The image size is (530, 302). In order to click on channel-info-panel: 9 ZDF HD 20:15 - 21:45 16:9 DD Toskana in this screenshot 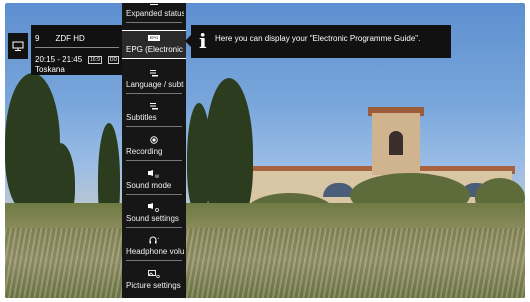, I will do `click(77, 50)`.